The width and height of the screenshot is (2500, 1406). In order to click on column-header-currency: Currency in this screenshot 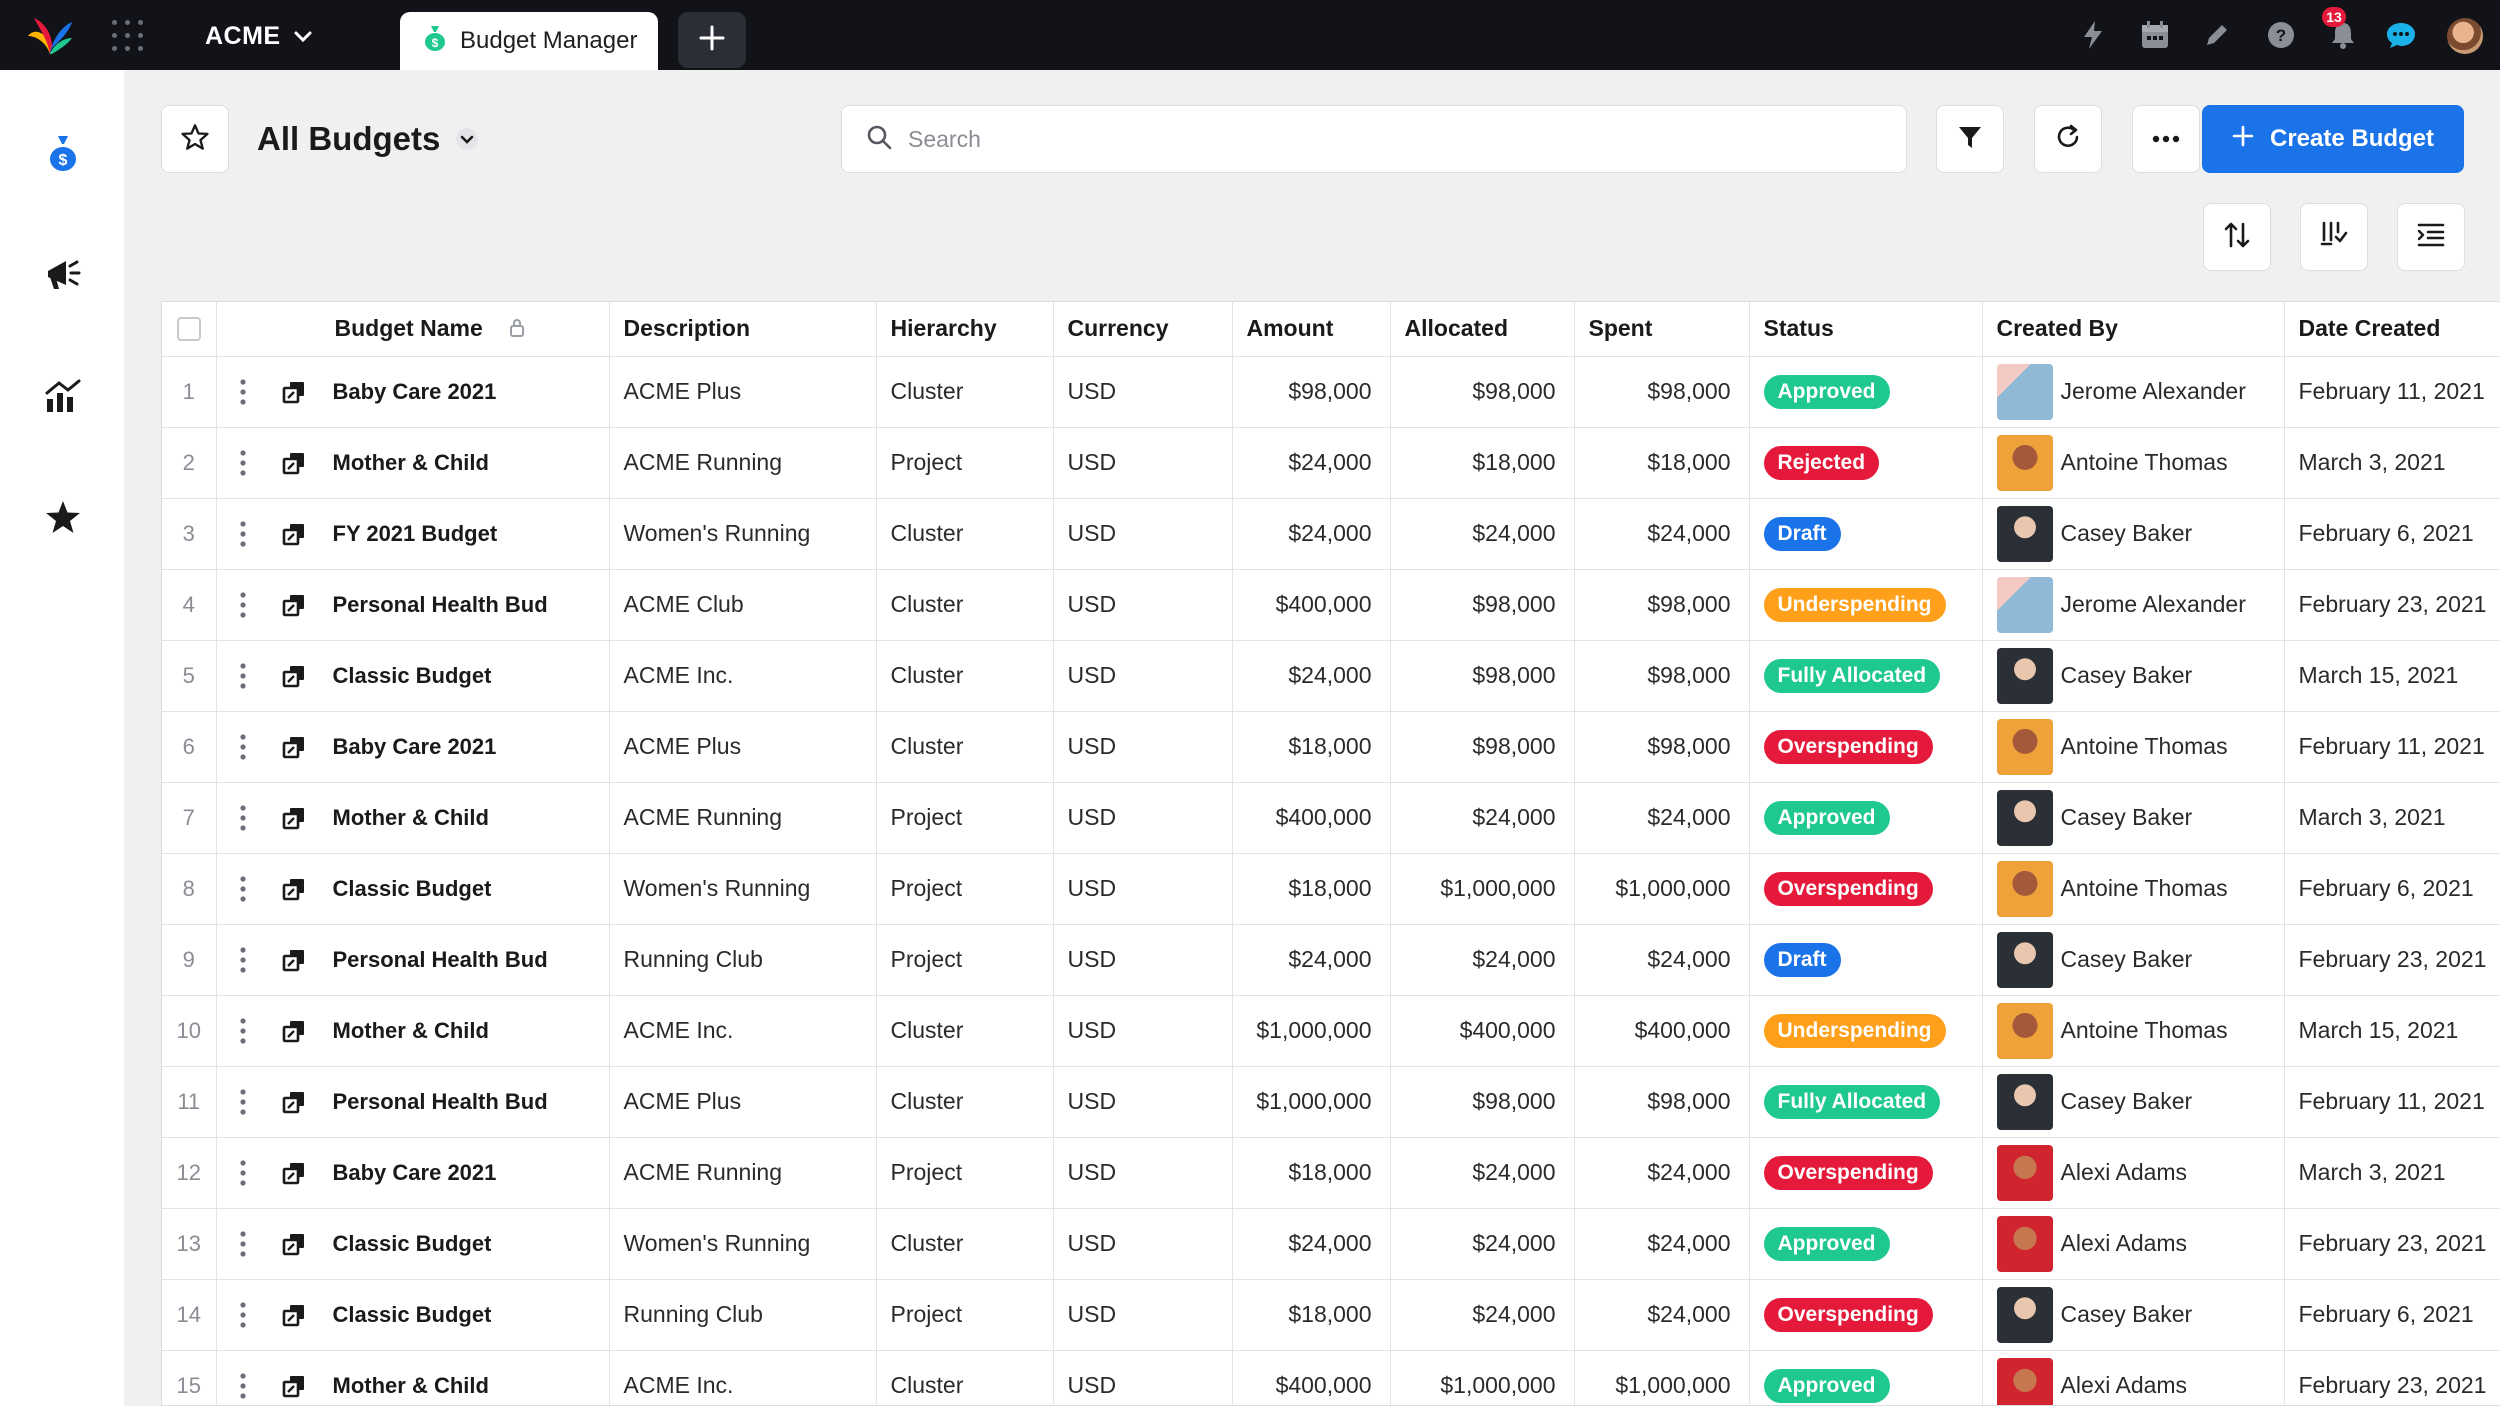, I will do `click(1143, 329)`.